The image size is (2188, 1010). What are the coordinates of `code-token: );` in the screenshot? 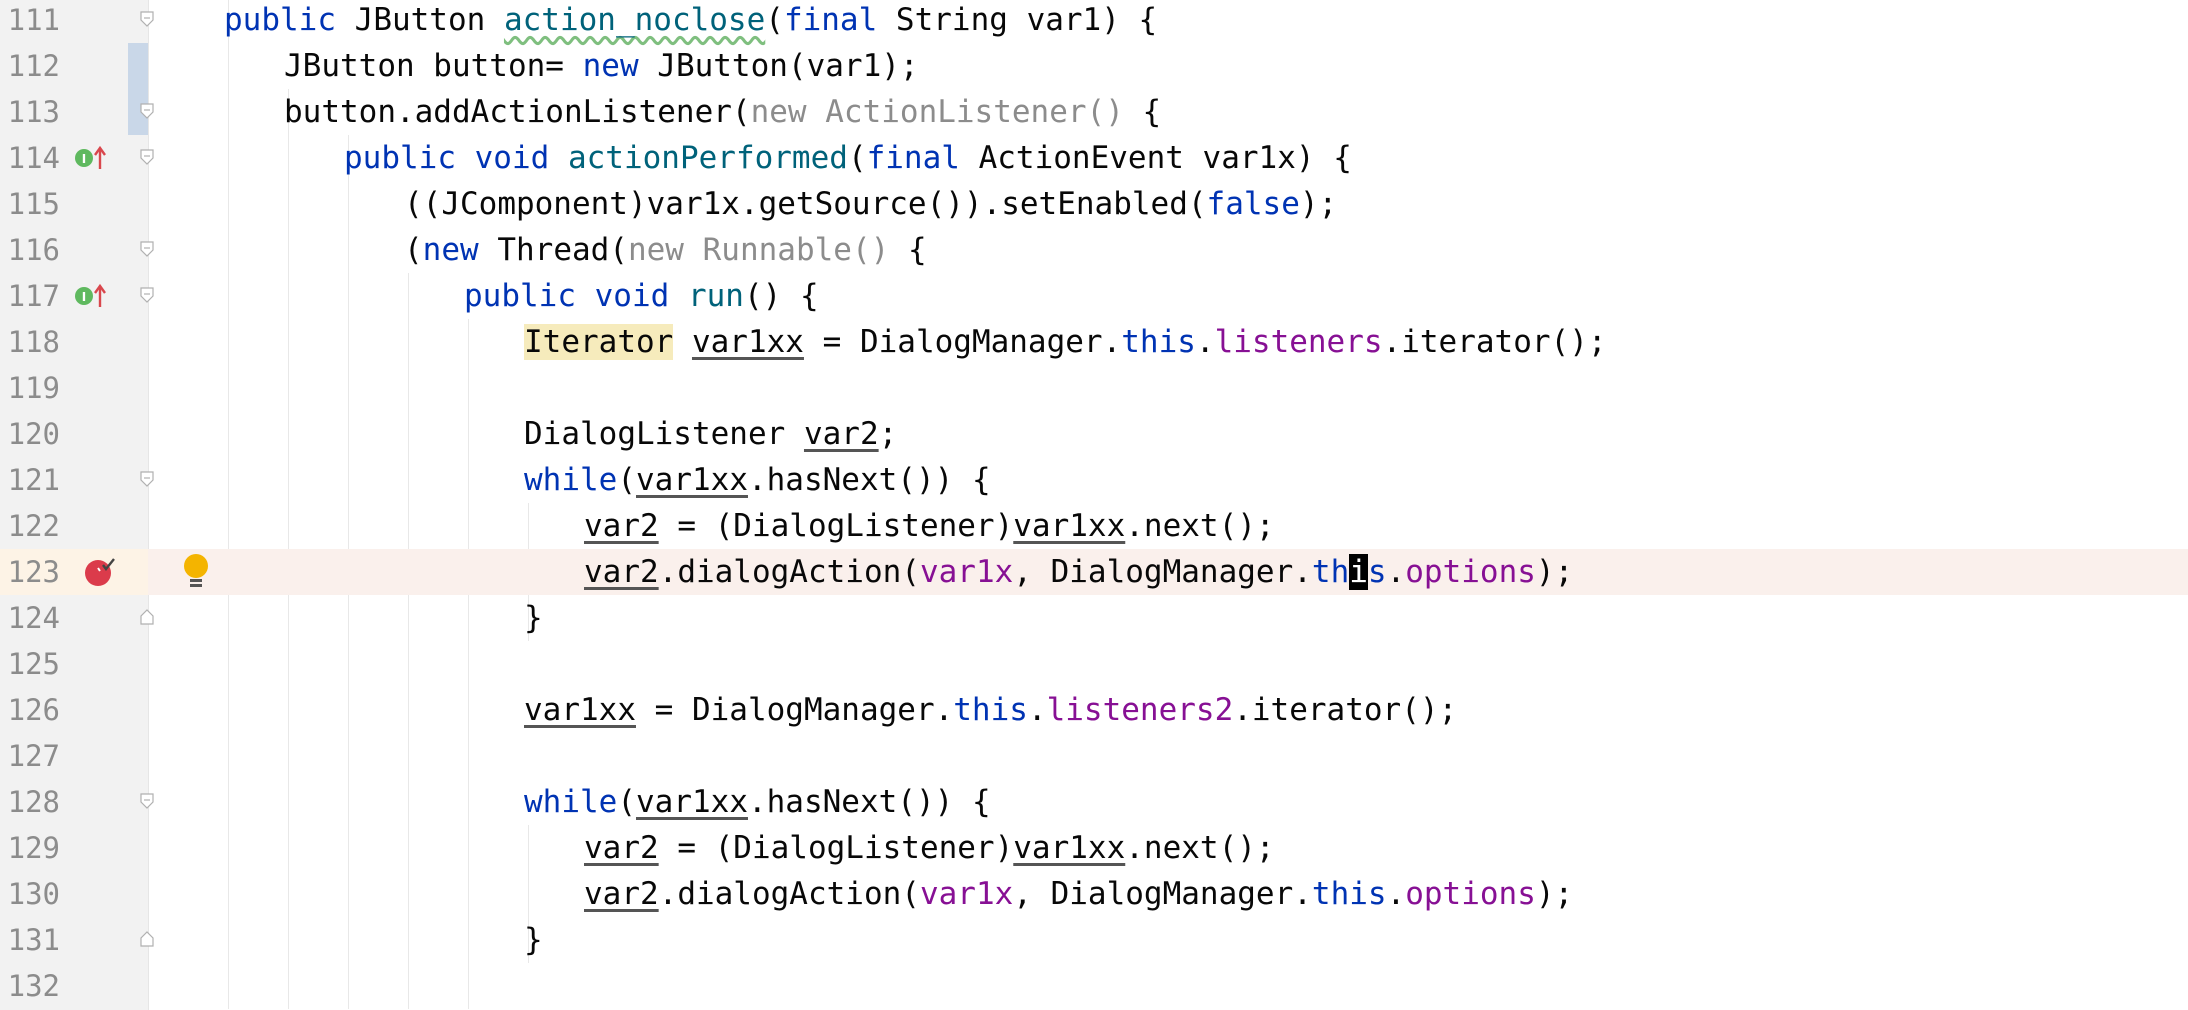 It's located at (1554, 894).